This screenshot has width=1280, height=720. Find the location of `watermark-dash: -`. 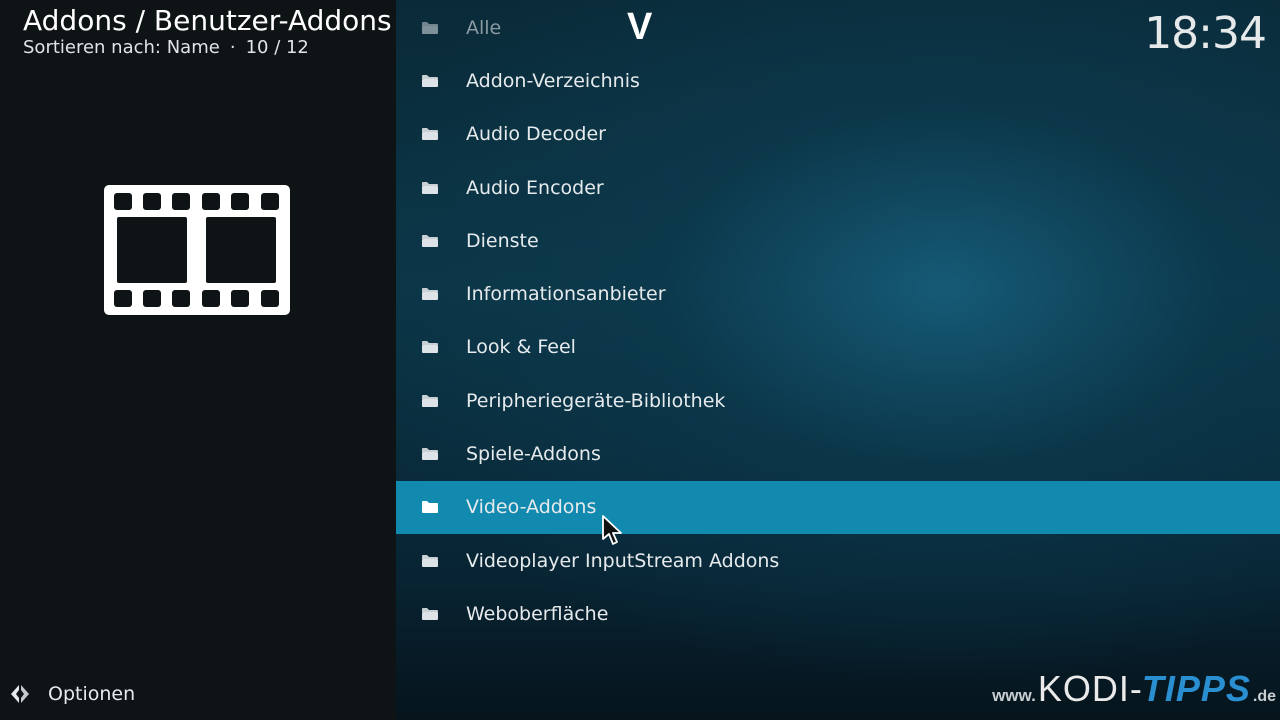

watermark-dash: - is located at coordinates (1135, 688).